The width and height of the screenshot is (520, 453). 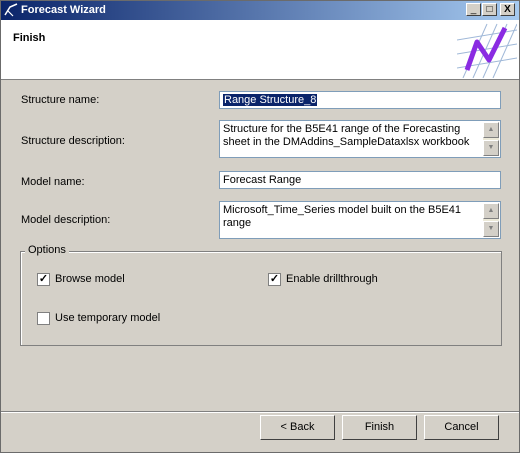 What do you see at coordinates (270, 100) in the screenshot?
I see `structure-name-value: Range Structure_8` at bounding box center [270, 100].